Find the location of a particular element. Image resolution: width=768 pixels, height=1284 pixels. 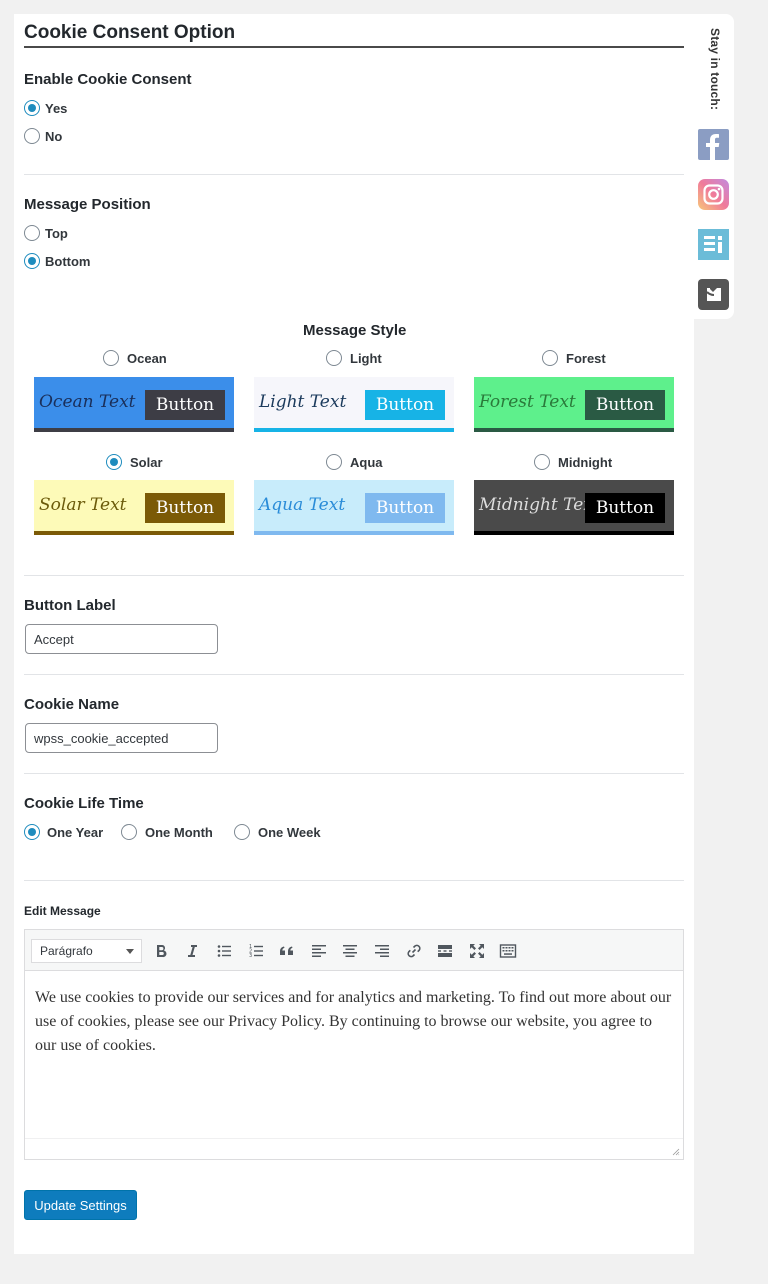

radio-label: One Year is located at coordinates (75, 832).